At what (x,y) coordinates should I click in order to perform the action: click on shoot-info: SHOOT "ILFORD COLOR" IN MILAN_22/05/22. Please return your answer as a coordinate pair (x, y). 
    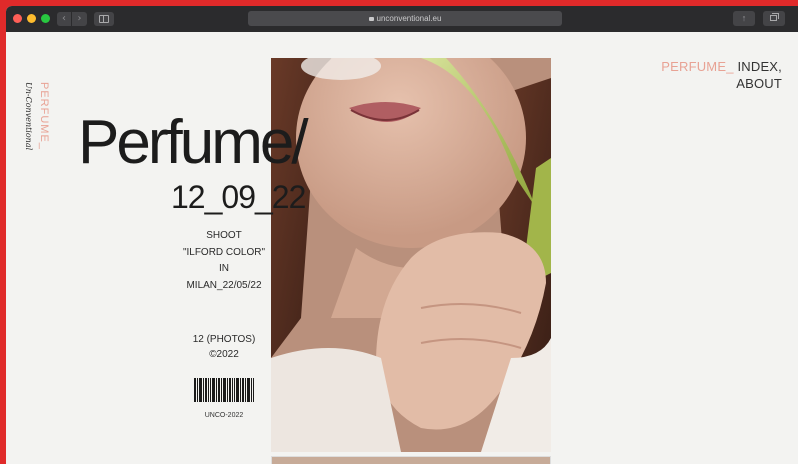
    Looking at the image, I should click on (224, 261).